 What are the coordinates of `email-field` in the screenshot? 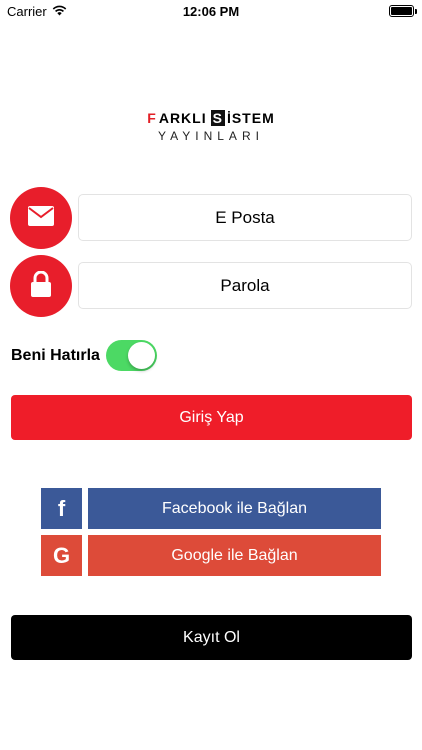 It's located at (245, 217).